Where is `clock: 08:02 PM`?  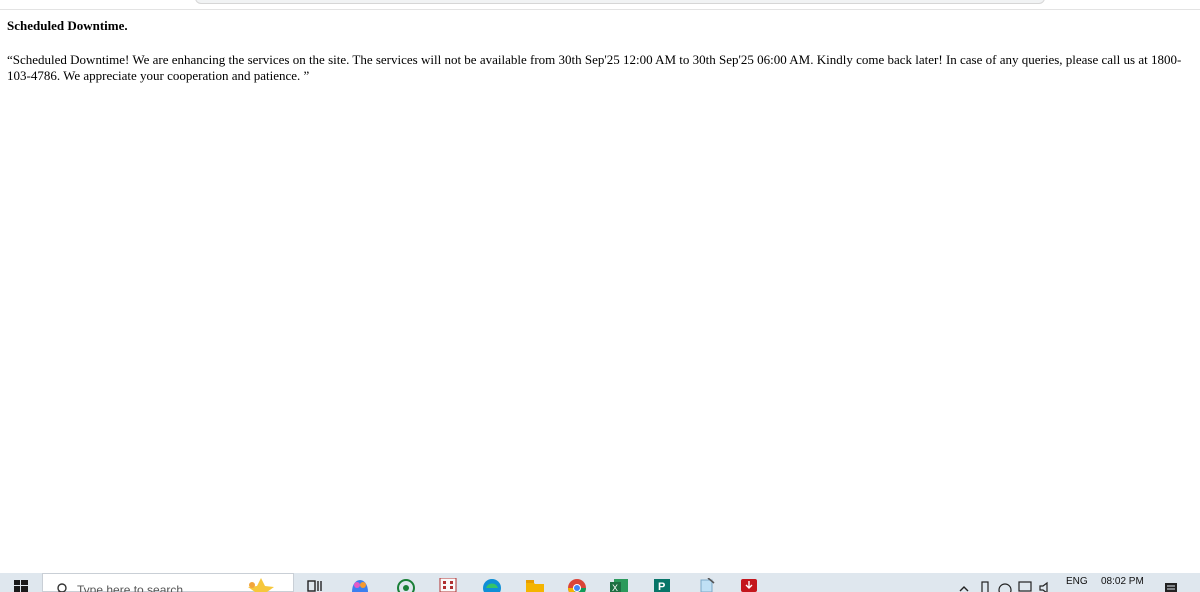 clock: 08:02 PM is located at coordinates (1122, 581).